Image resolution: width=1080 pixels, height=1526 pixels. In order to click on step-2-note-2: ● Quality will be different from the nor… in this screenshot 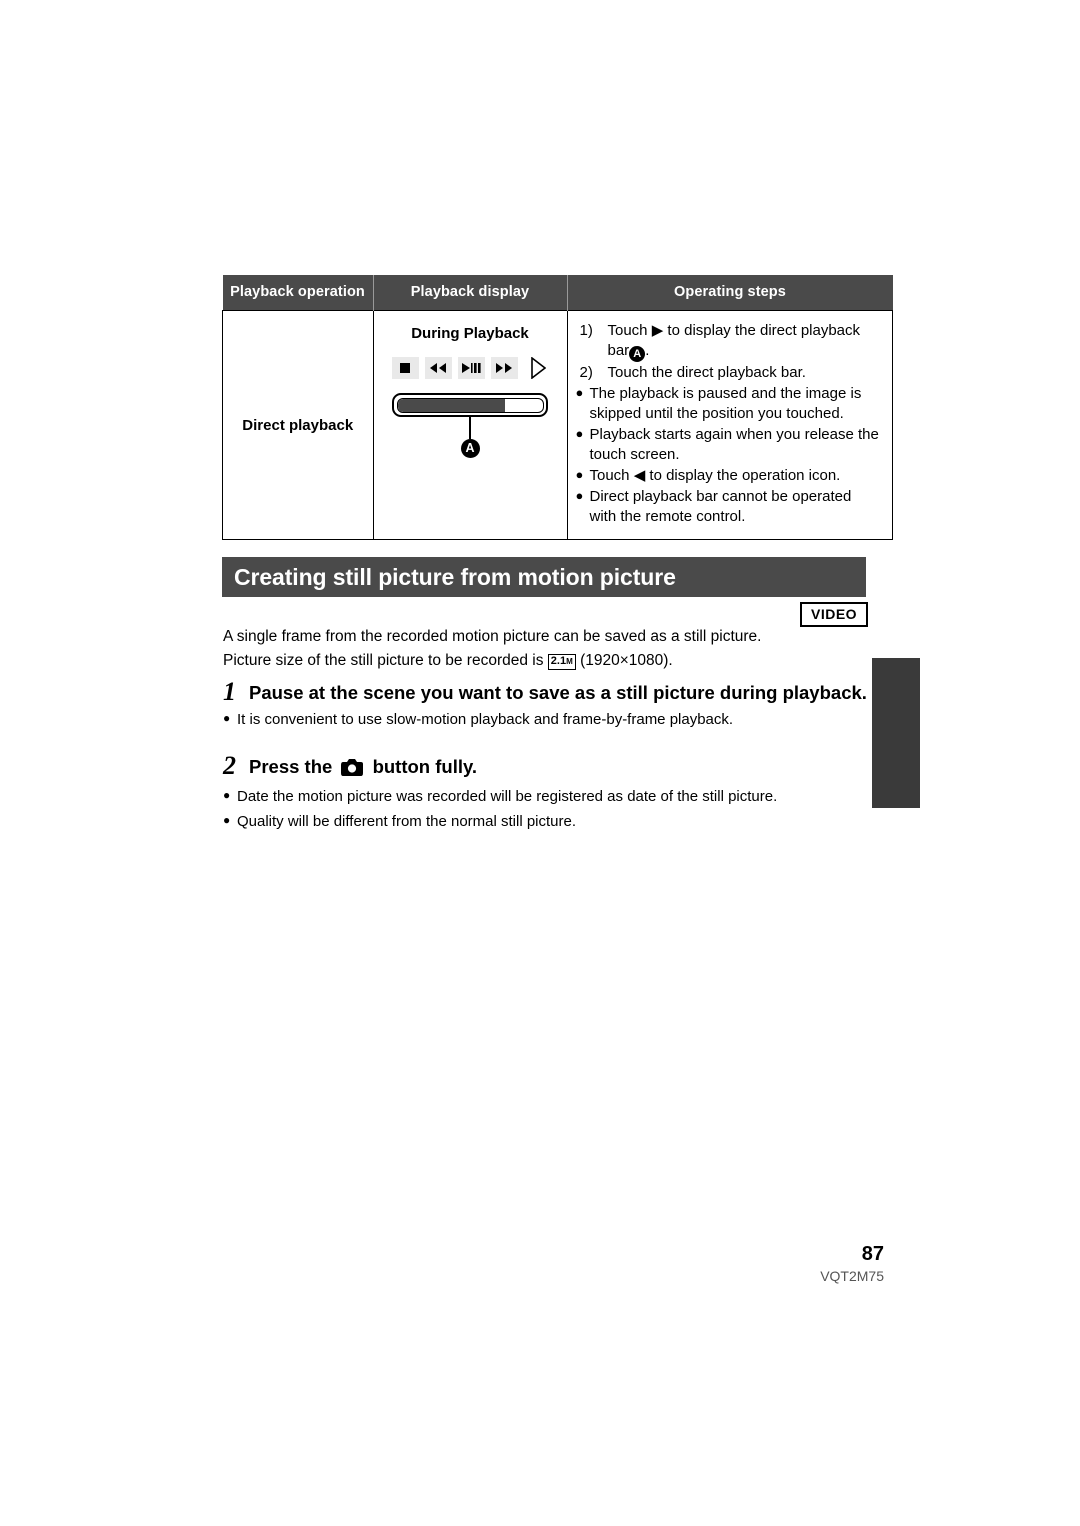, I will do `click(545, 821)`.